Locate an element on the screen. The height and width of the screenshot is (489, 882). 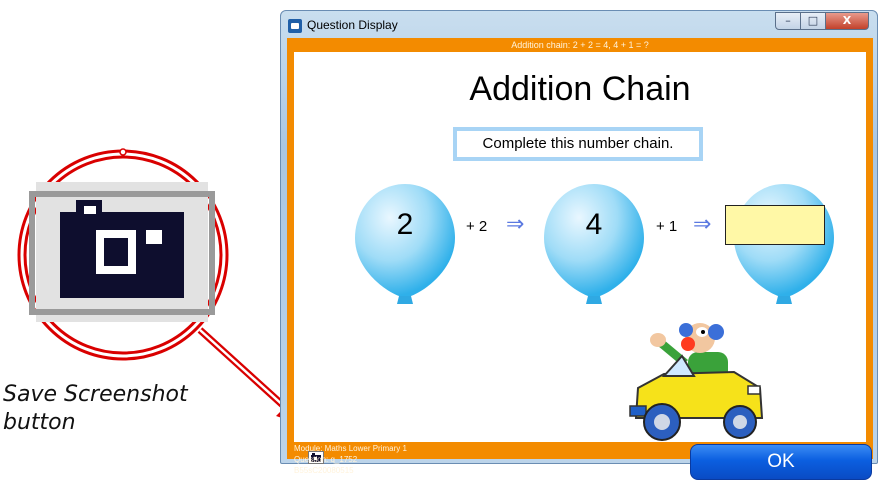
balloon-1: 2 is located at coordinates (405, 245).